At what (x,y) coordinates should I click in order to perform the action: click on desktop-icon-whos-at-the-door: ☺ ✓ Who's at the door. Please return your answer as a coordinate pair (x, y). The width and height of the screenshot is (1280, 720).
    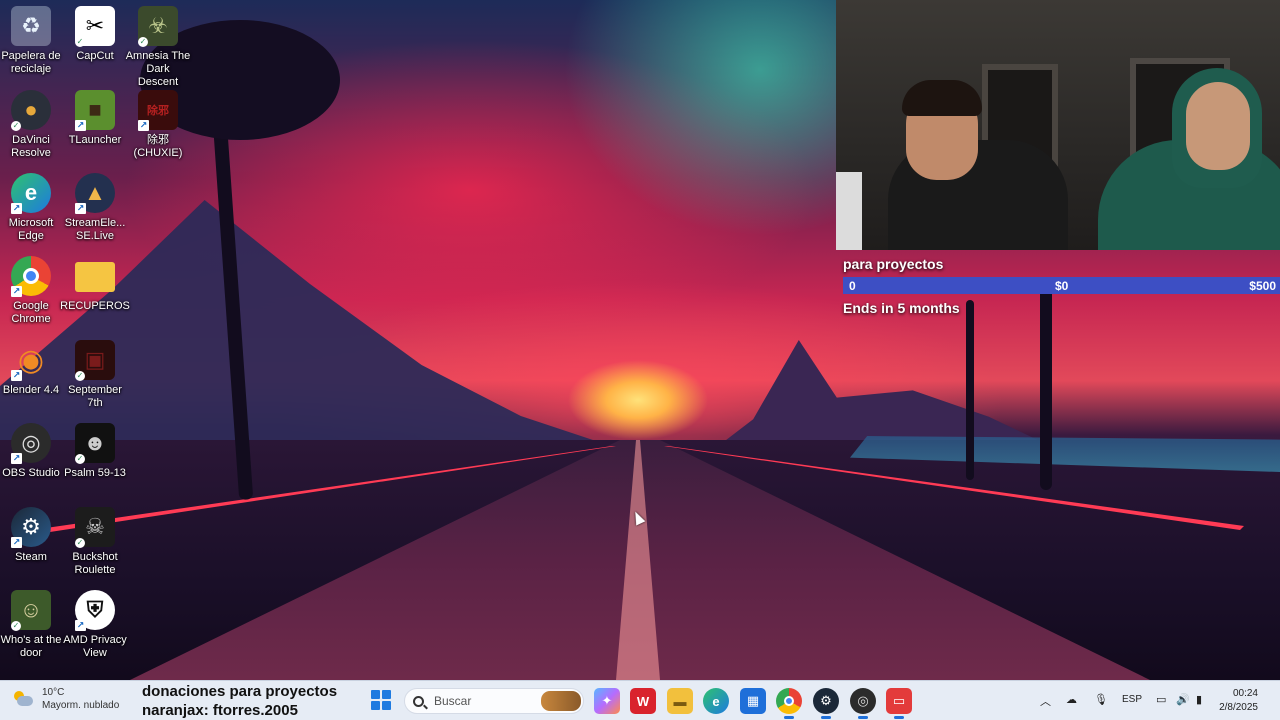
    Looking at the image, I should click on (32, 625).